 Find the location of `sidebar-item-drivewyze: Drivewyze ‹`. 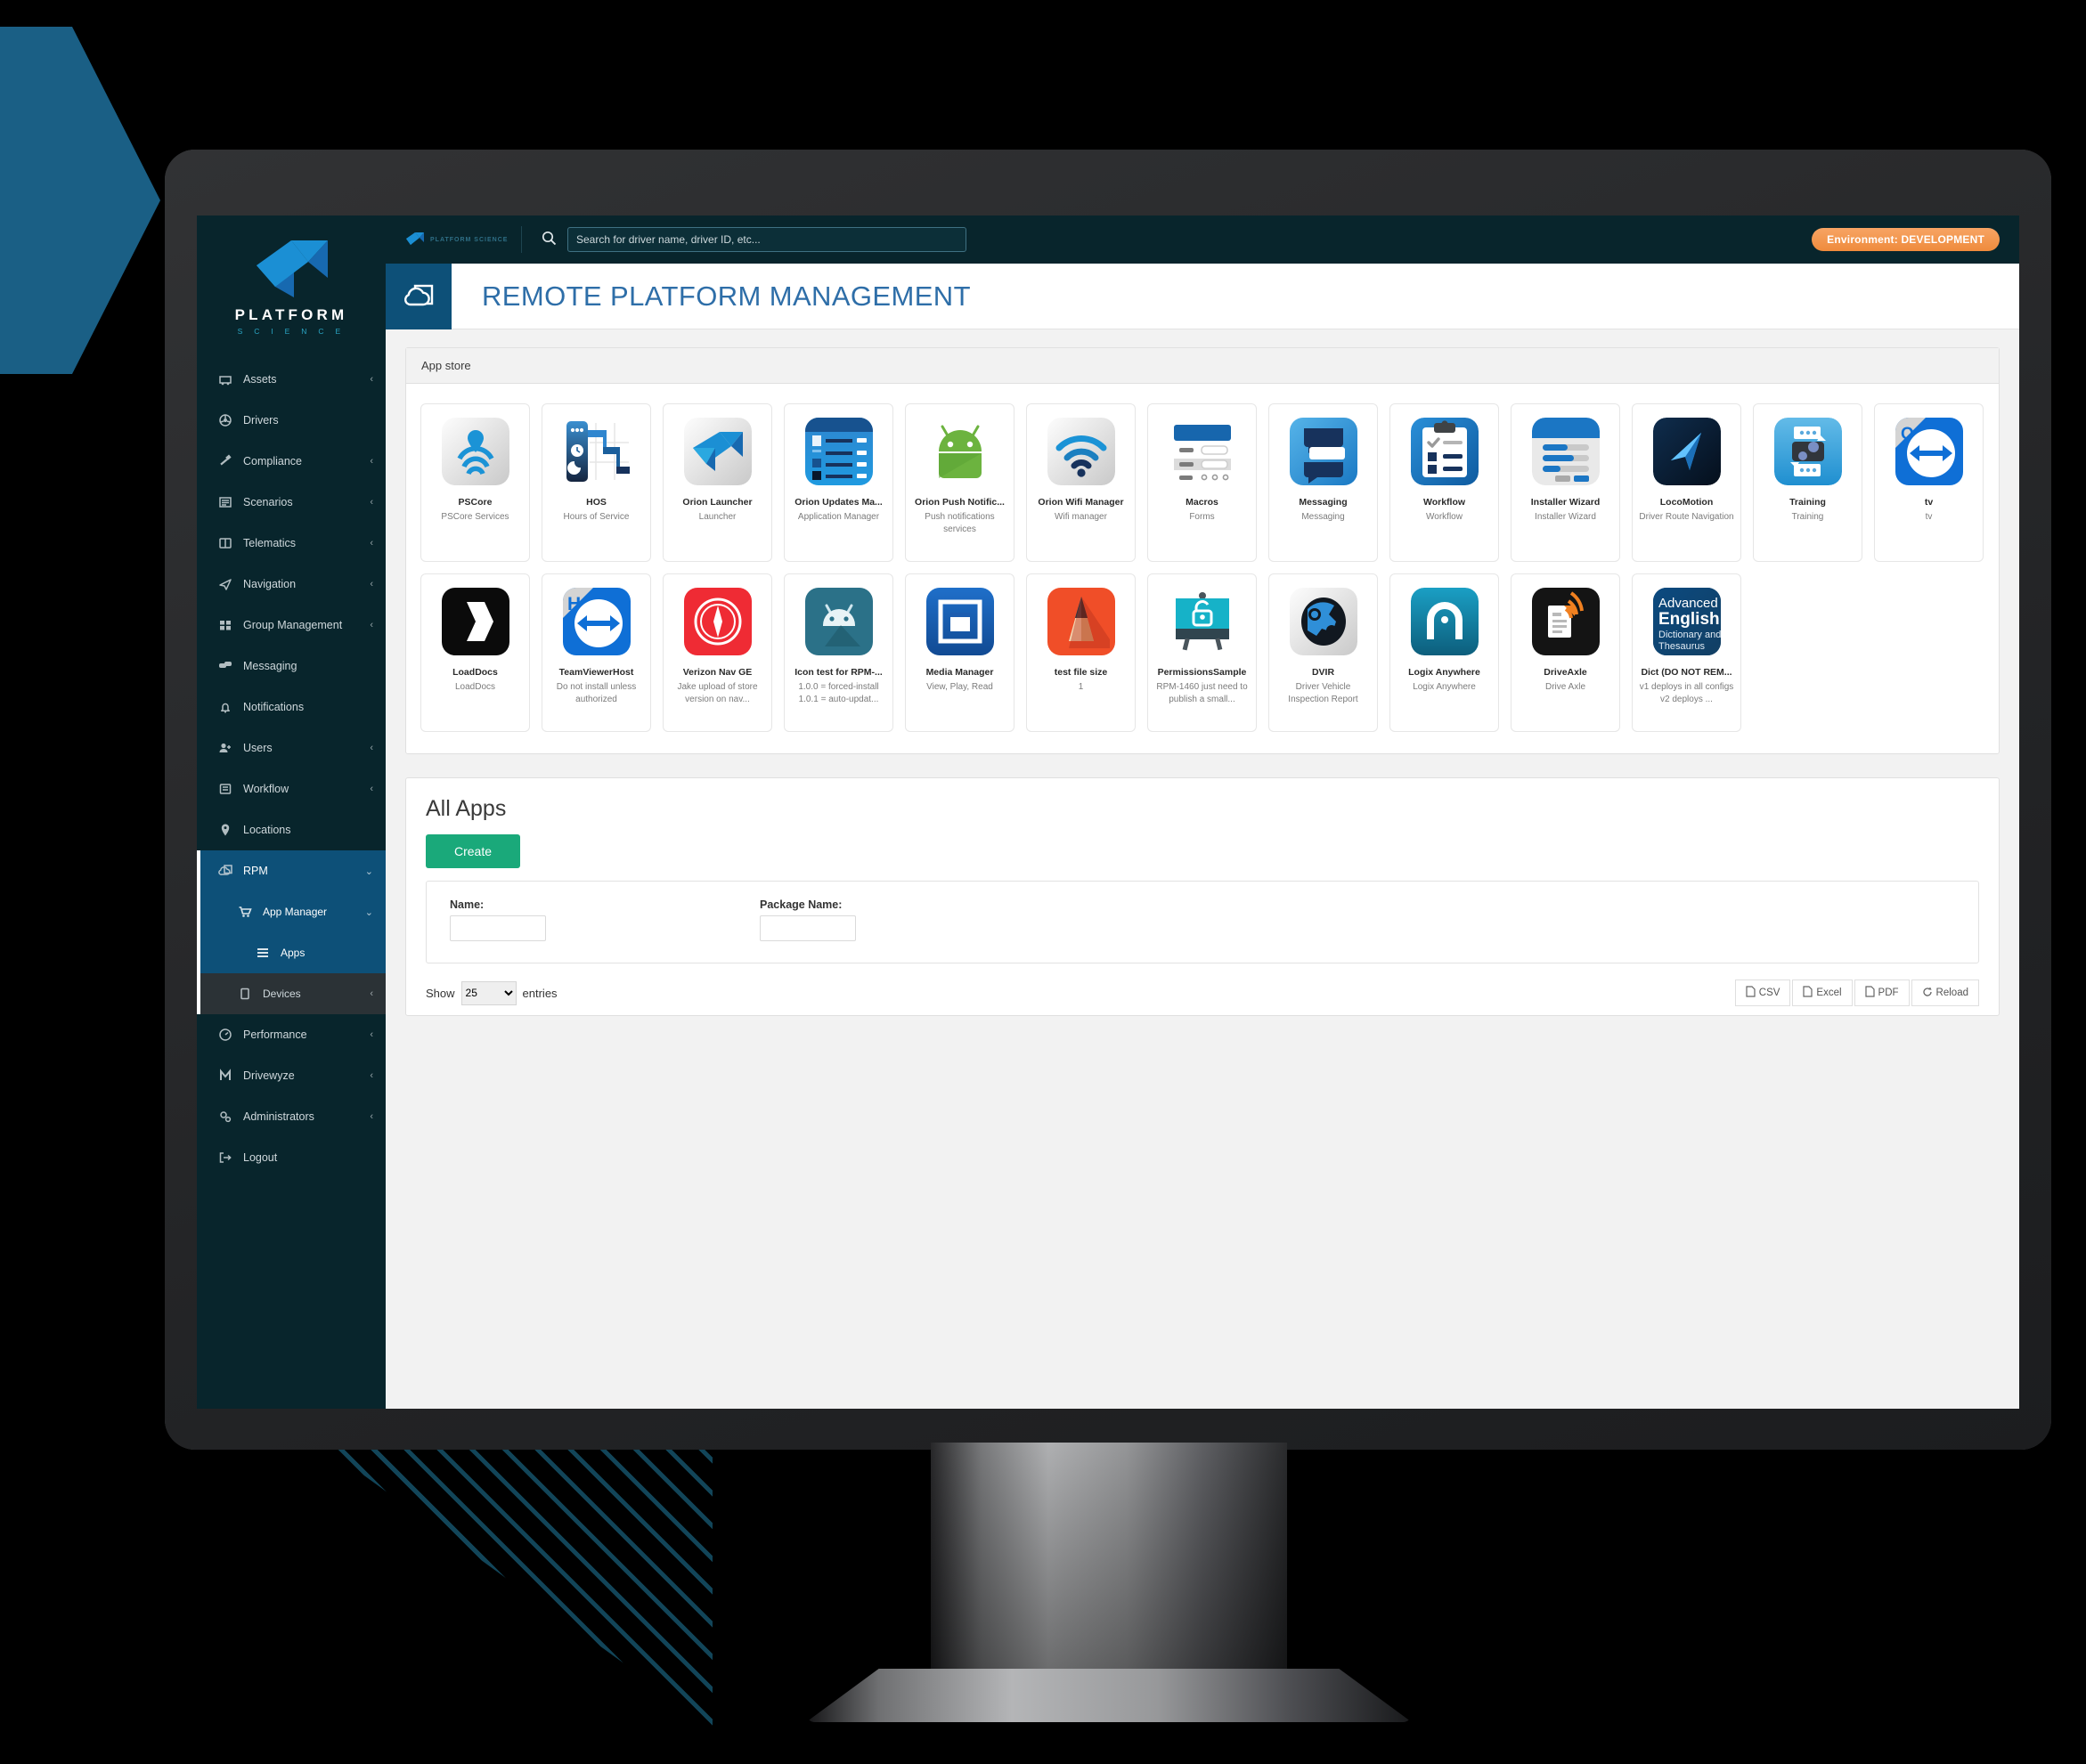

sidebar-item-drivewyze: Drivewyze ‹ is located at coordinates (291, 1075).